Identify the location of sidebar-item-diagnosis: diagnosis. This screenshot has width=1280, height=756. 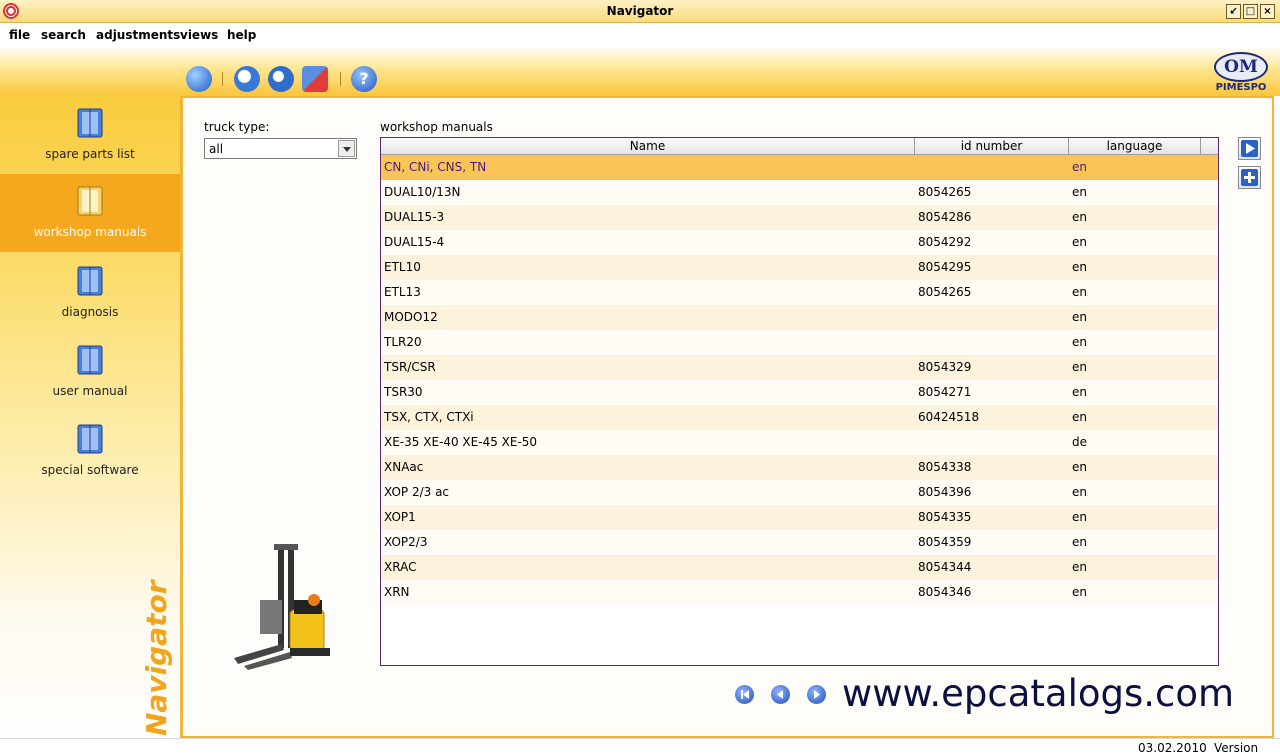
(90, 293).